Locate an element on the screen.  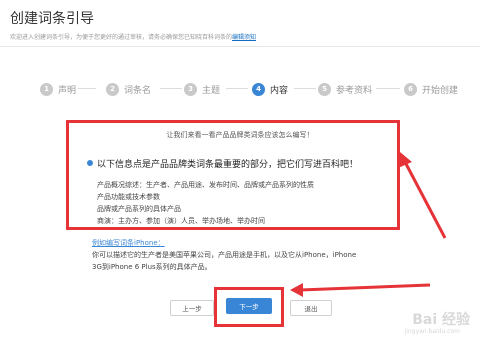
next-step-button: 下一步 is located at coordinates (249, 306).